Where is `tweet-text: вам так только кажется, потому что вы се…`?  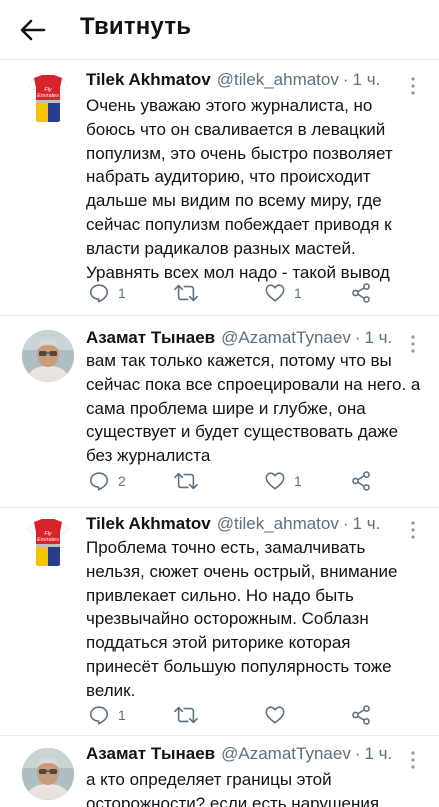 tweet-text: вам так только кажется, потому что вы се… is located at coordinates (253, 408).